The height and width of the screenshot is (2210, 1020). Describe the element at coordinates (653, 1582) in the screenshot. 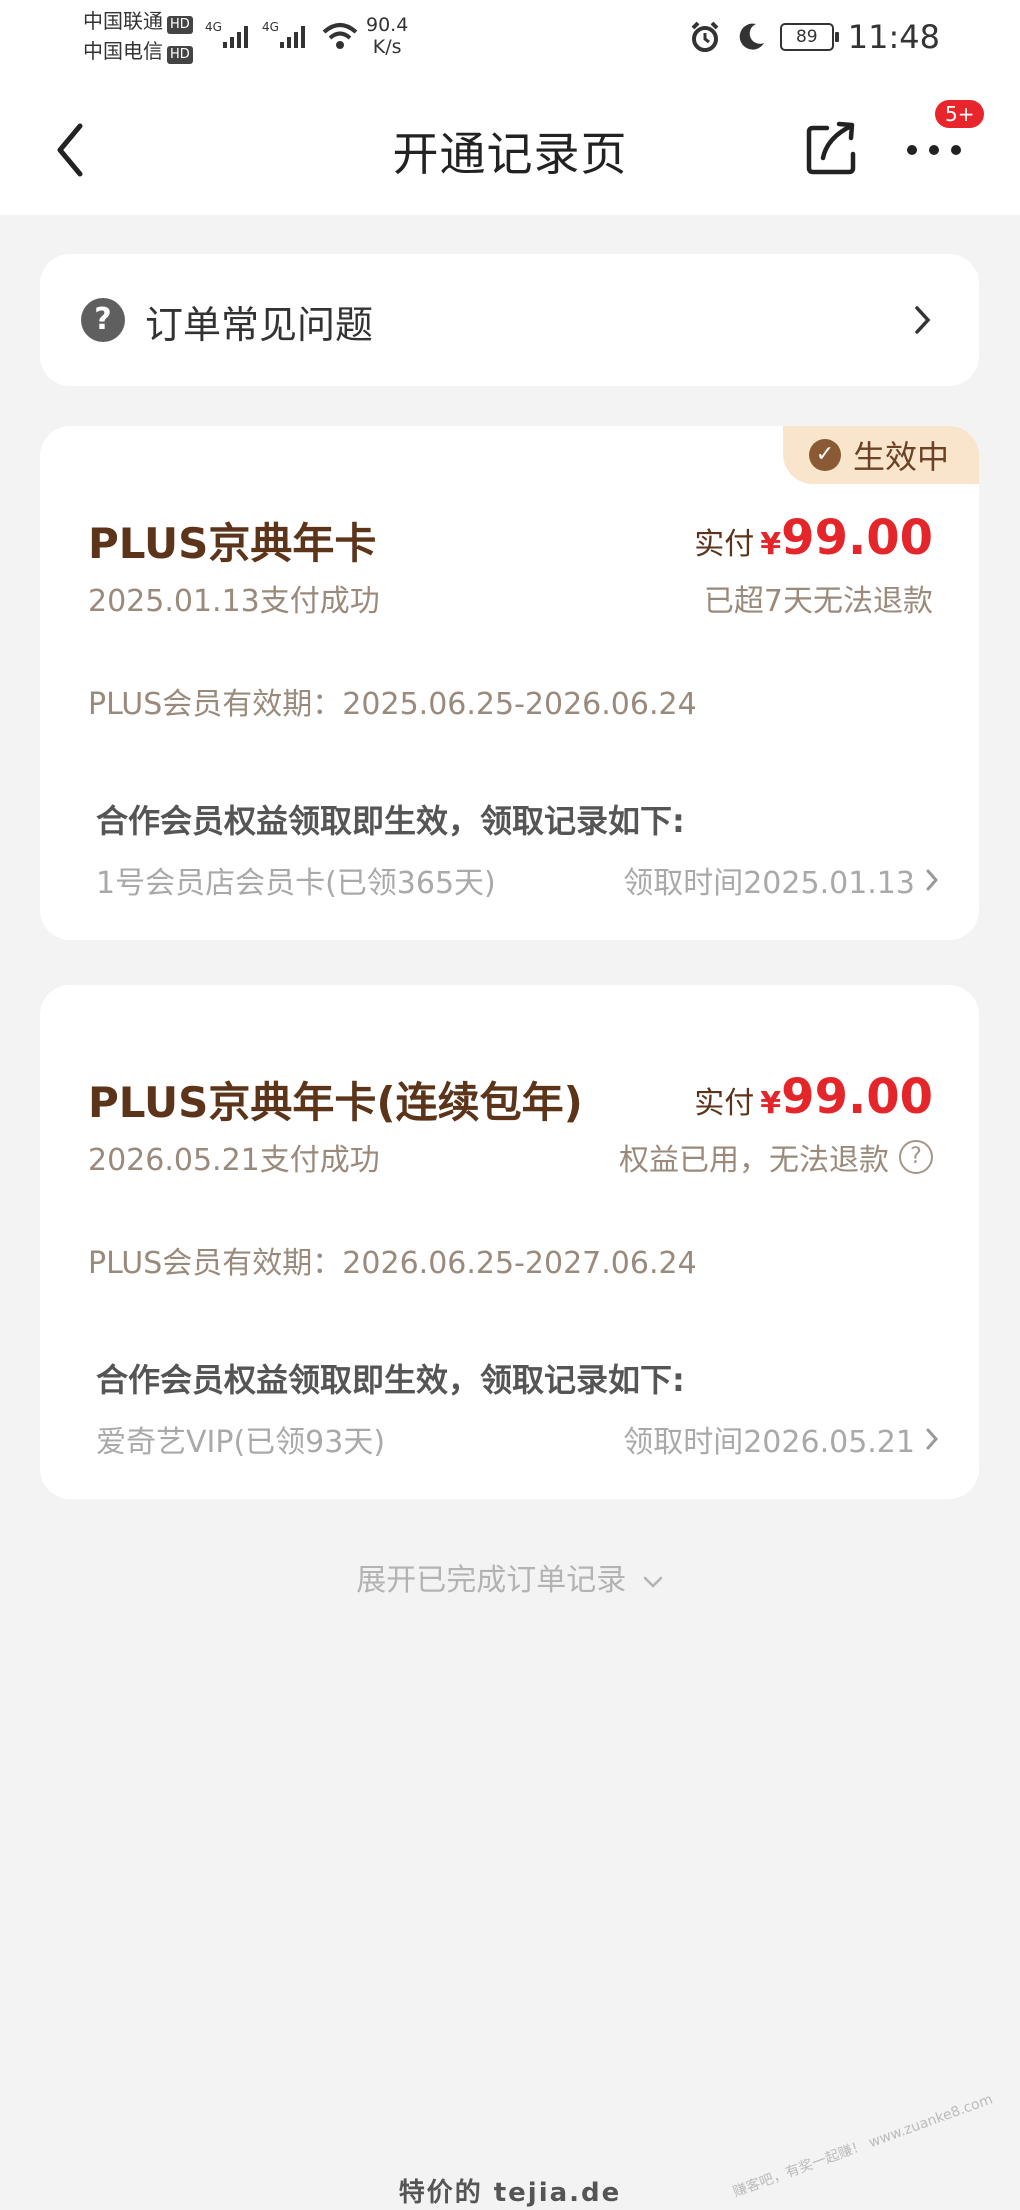

I see `chevron-down-icon` at that location.